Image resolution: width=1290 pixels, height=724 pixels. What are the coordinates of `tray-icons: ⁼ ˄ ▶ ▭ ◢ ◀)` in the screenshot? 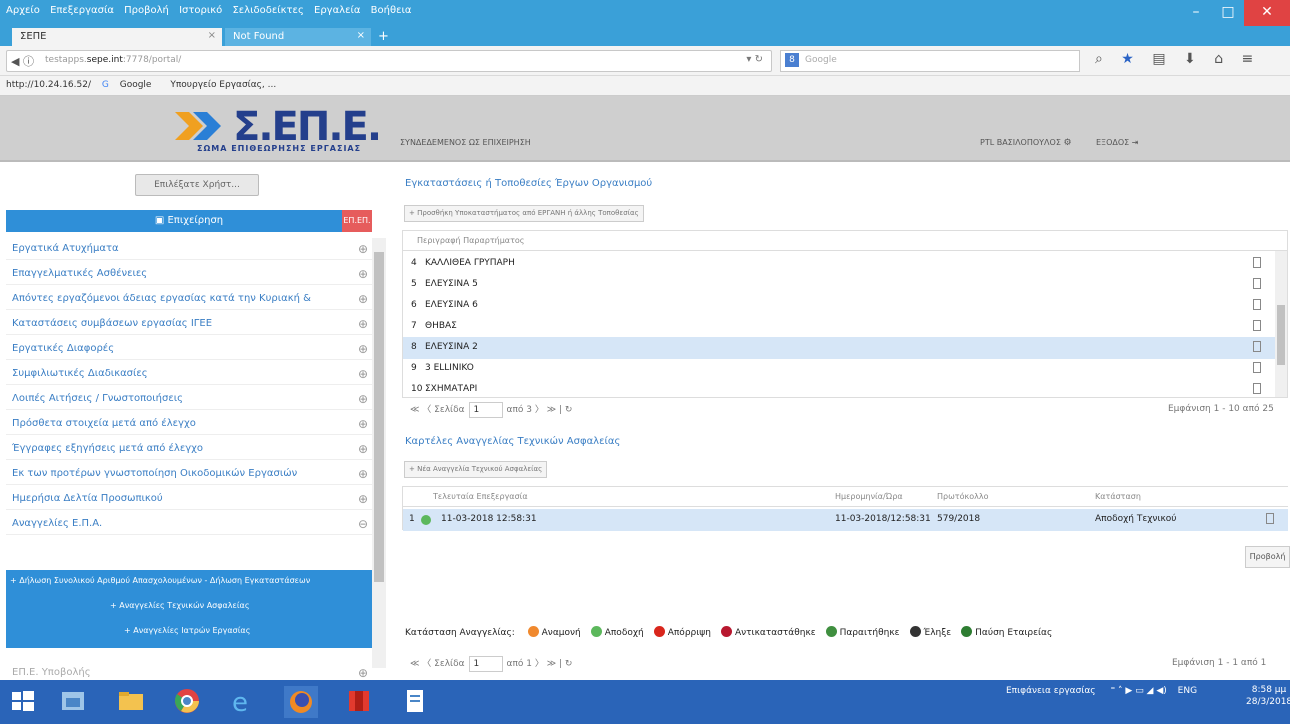 It's located at (1138, 691).